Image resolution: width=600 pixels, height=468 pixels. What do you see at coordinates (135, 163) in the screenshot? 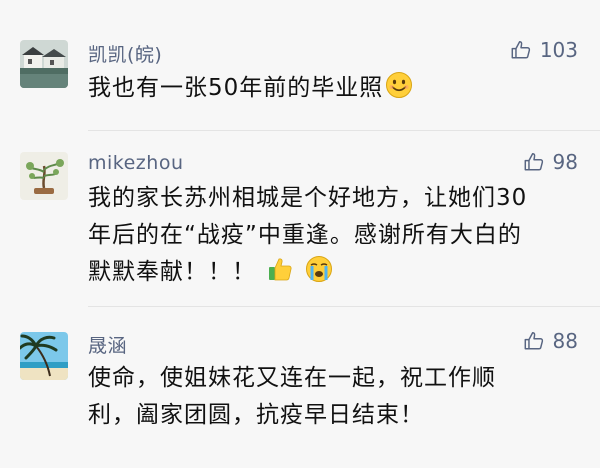
I see `comment-author: mikezhou` at bounding box center [135, 163].